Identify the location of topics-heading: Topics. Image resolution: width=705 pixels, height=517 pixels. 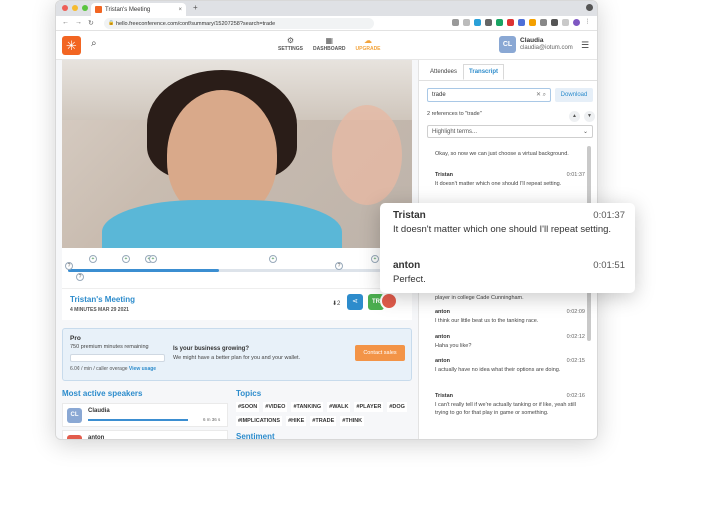
(249, 393).